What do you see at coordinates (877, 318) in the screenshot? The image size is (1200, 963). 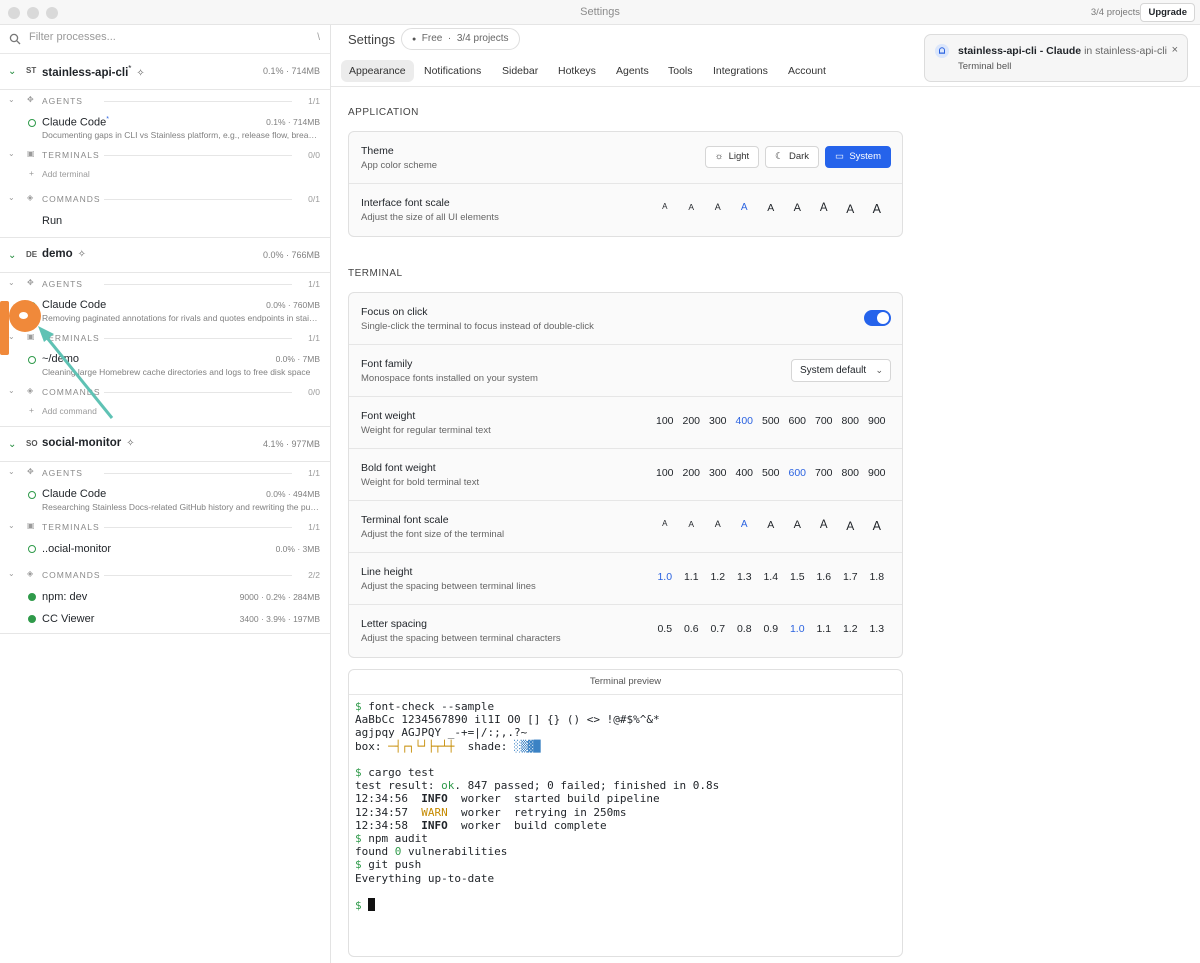 I see `focus-on-click-toggle` at bounding box center [877, 318].